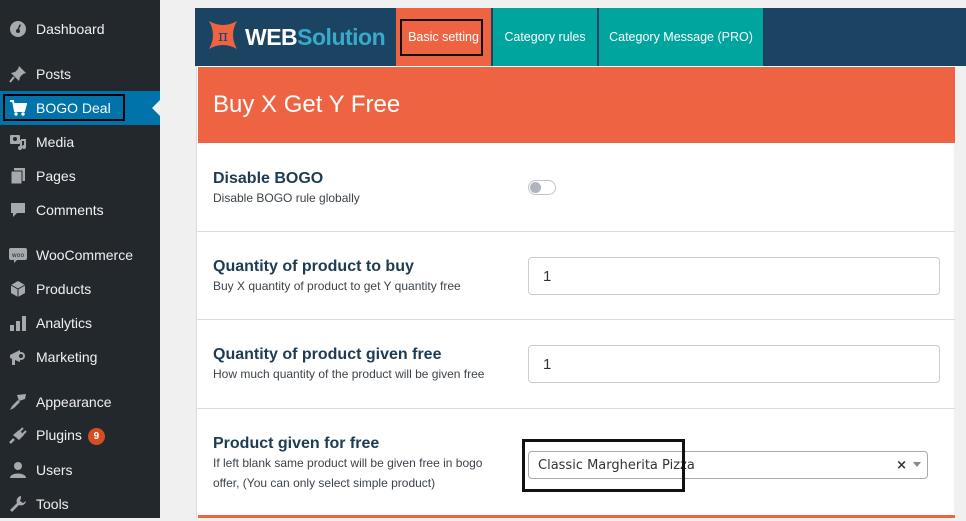 The height and width of the screenshot is (521, 966). What do you see at coordinates (734, 276) in the screenshot?
I see `quantity-to-buy-input: 1` at bounding box center [734, 276].